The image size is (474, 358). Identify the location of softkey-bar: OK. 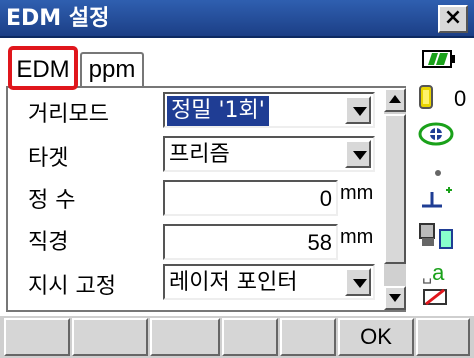
(237, 337).